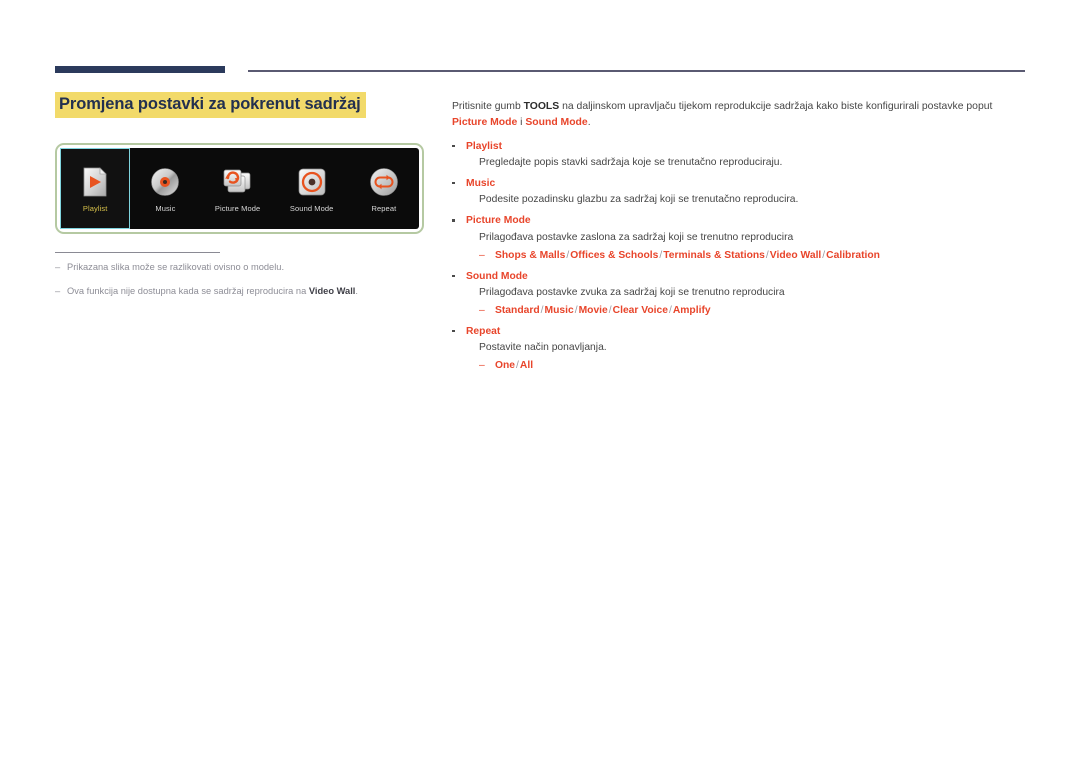 Image resolution: width=1080 pixels, height=763 pixels. What do you see at coordinates (137, 253) in the screenshot?
I see `notes-divider` at bounding box center [137, 253].